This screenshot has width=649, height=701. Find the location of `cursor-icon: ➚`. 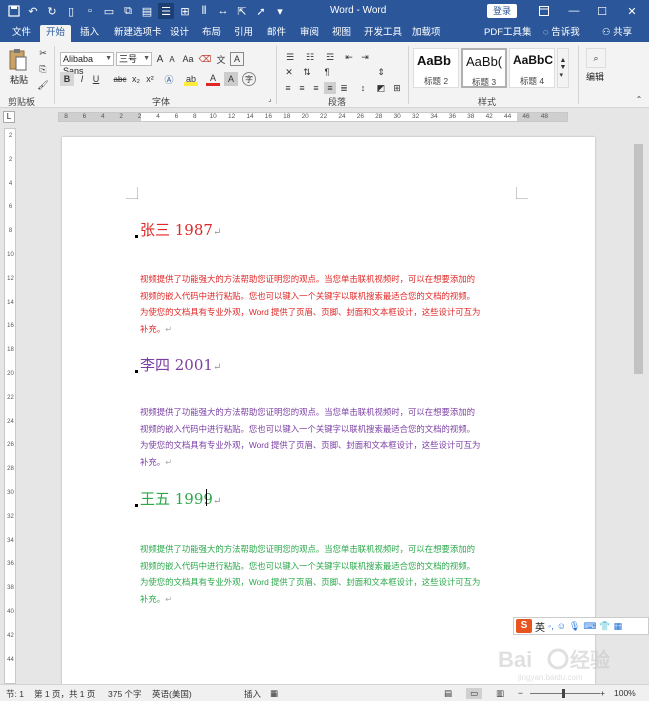

cursor-icon: ➚ is located at coordinates (261, 11).